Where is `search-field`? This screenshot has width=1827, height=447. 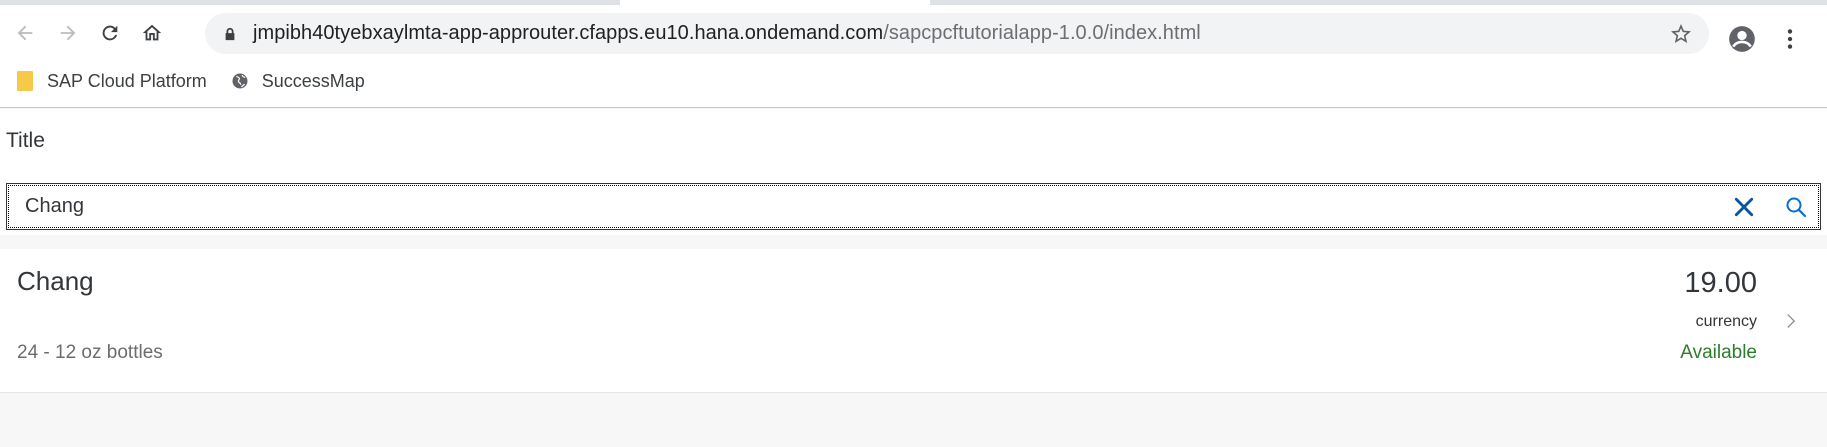
search-field is located at coordinates (913, 206).